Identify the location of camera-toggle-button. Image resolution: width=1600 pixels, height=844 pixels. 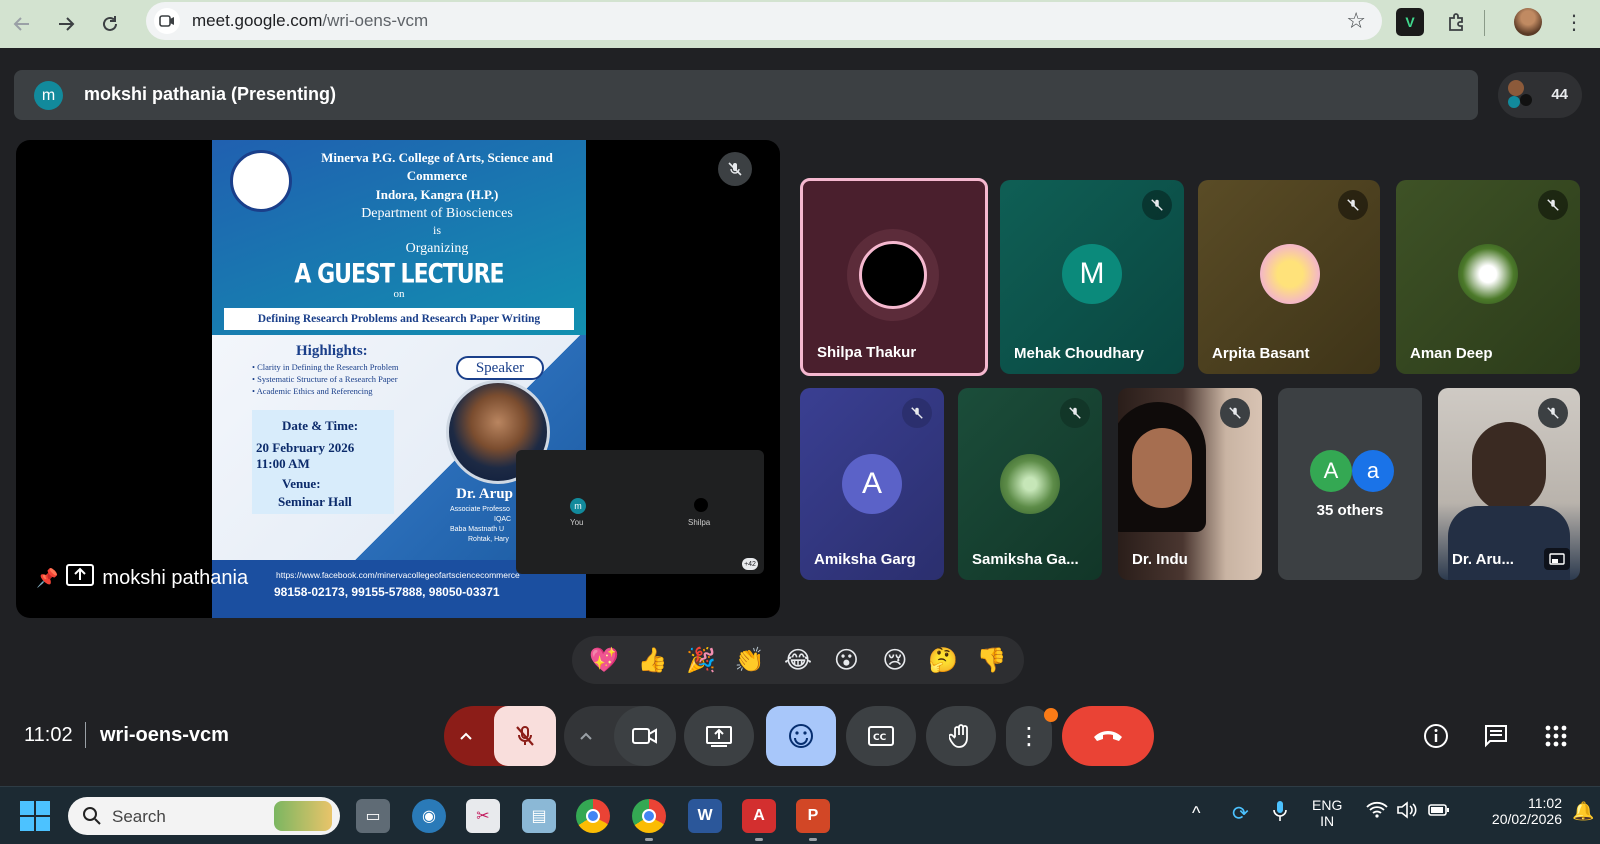
(645, 736).